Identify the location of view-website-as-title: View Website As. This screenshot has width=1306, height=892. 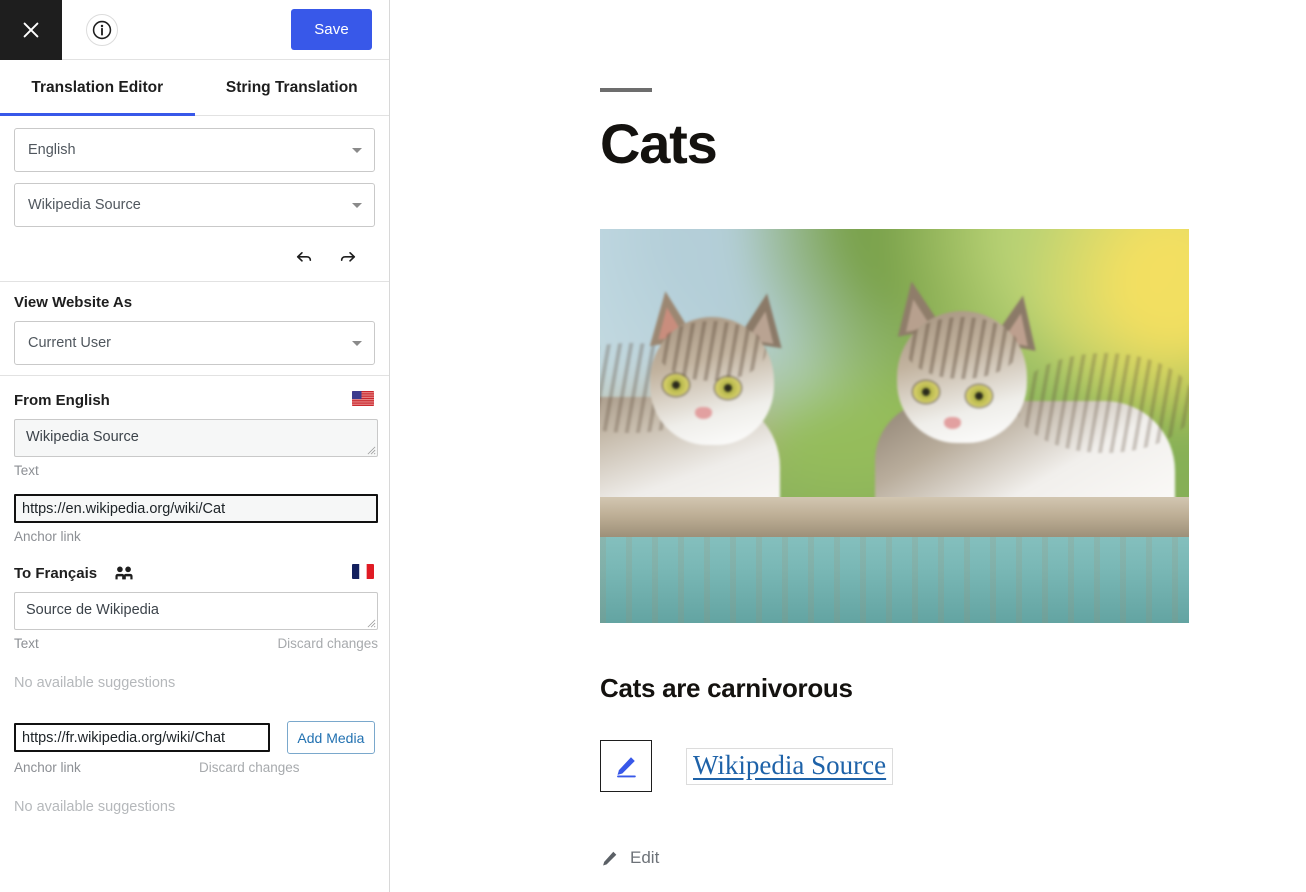
(73, 302).